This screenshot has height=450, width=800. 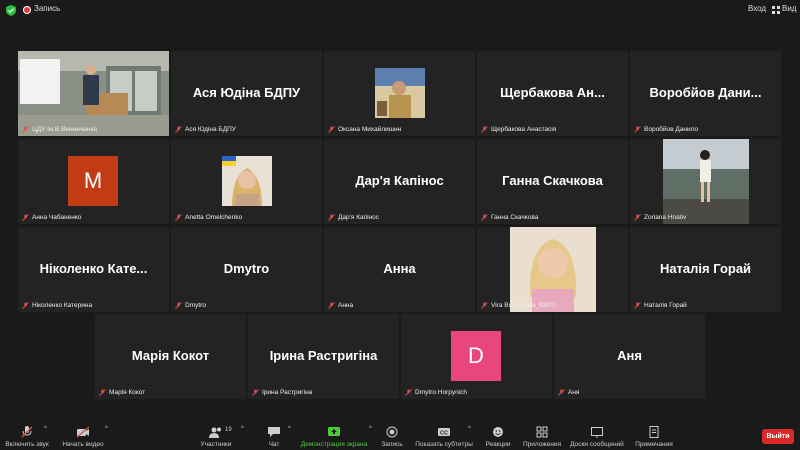 I want to click on svg-text: CC, so click(x=444, y=434).